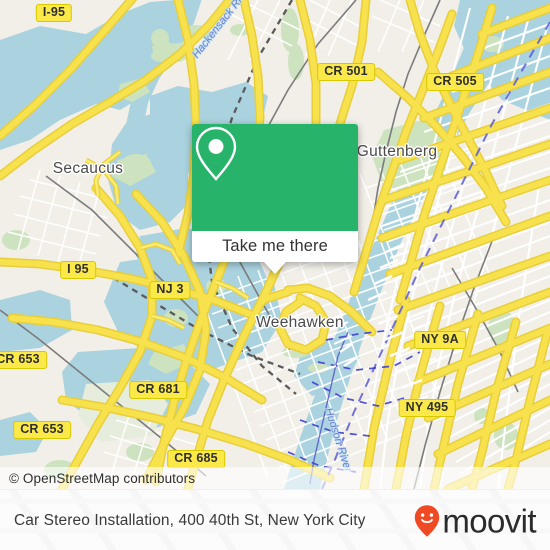 The width and height of the screenshot is (550, 550). What do you see at coordinates (427, 408) in the screenshot?
I see `highway-shield: NY 495` at bounding box center [427, 408].